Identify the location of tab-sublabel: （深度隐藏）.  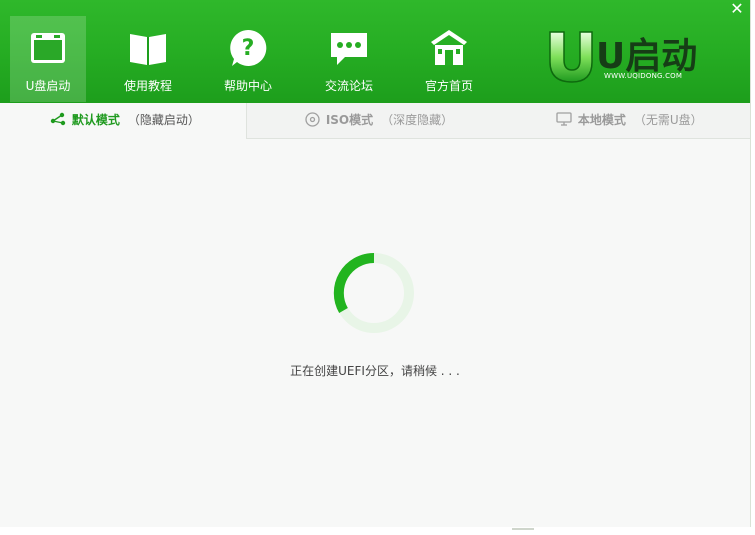
(417, 120).